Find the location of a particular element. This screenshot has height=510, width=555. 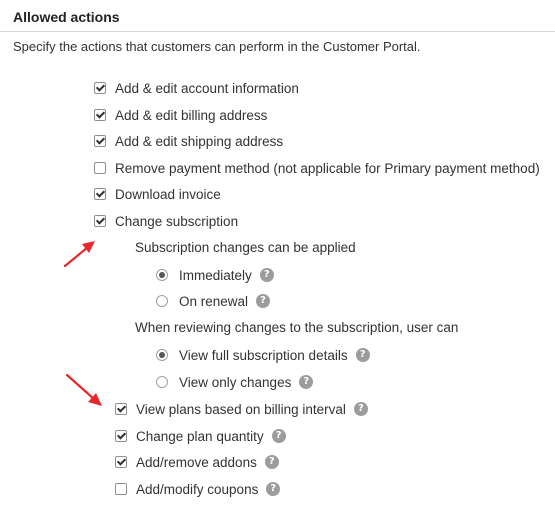

radio-row: View only changes ? is located at coordinates (235, 382).